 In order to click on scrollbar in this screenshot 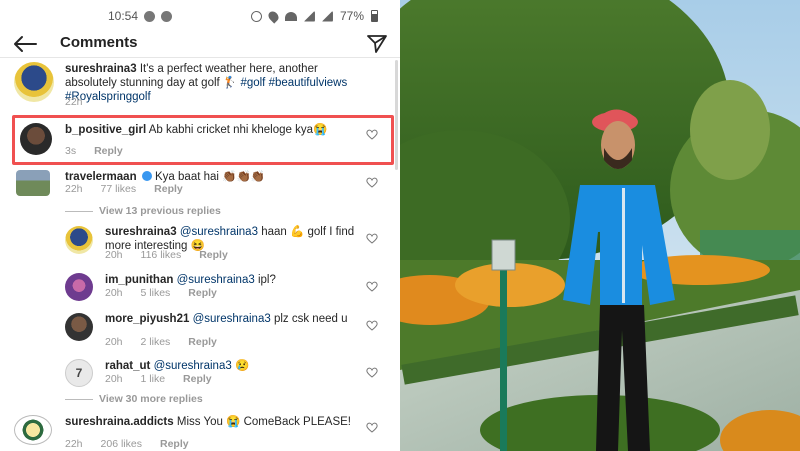, I will do `click(396, 115)`.